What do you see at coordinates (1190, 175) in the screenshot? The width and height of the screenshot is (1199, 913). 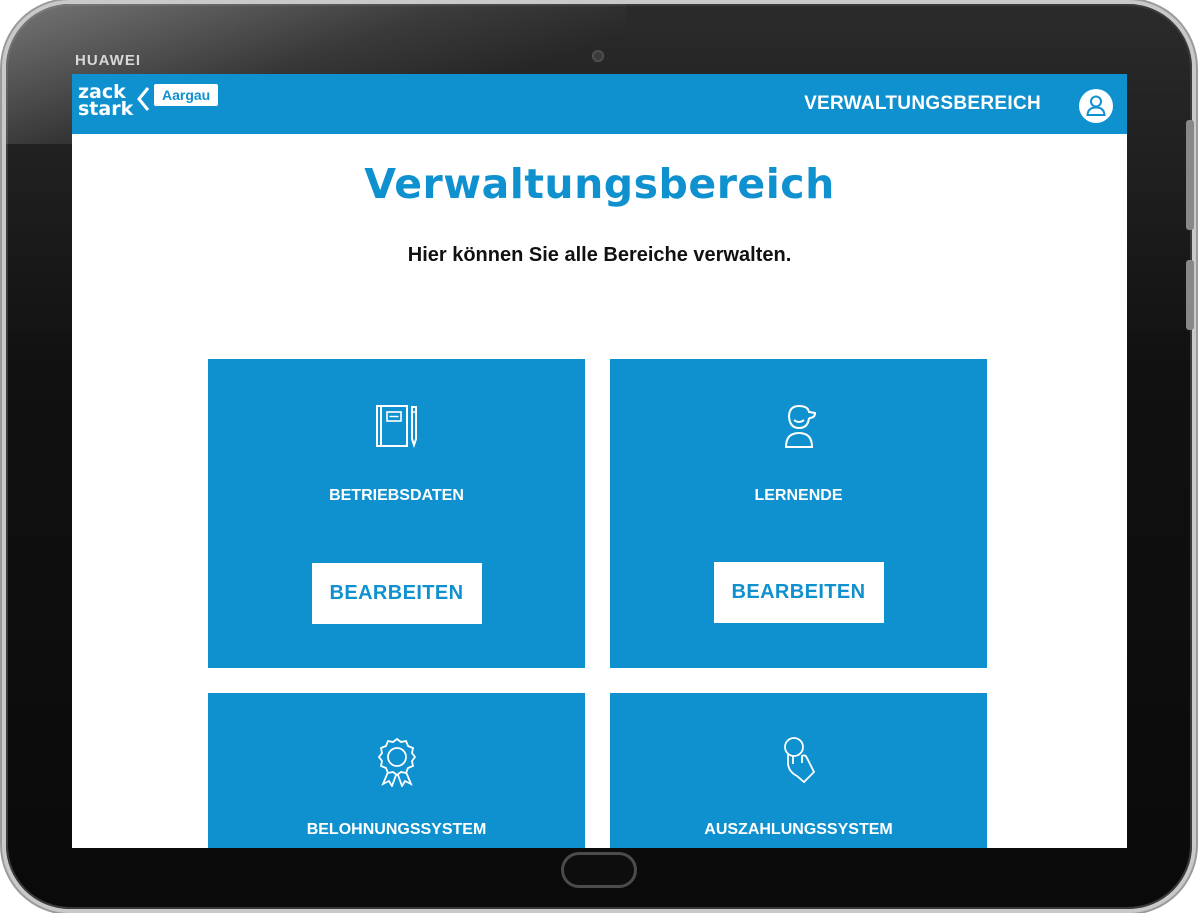 I see `tablet-volume-button` at bounding box center [1190, 175].